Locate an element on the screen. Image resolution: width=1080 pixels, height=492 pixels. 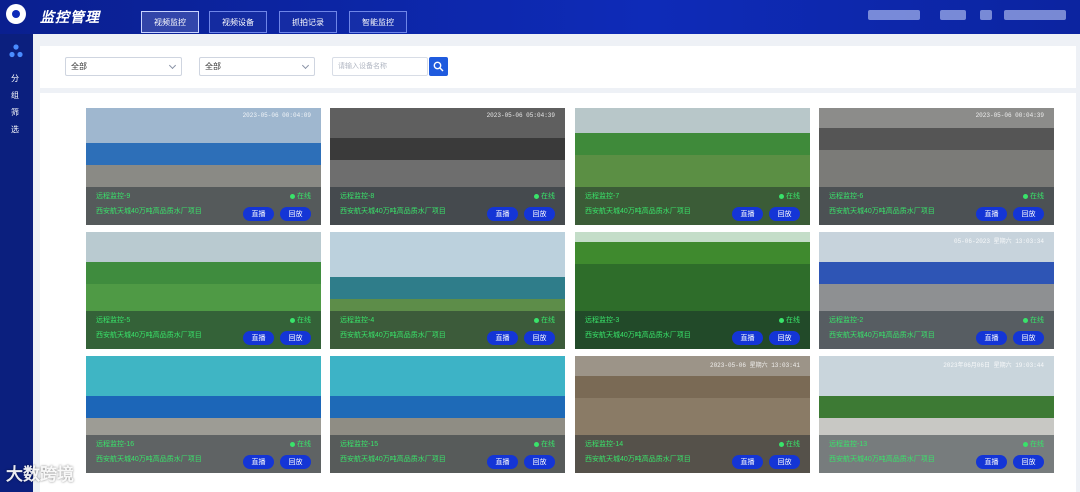
camera-timestamp: 2023-05-06 05:04:39 is located at coordinates (520, 115).